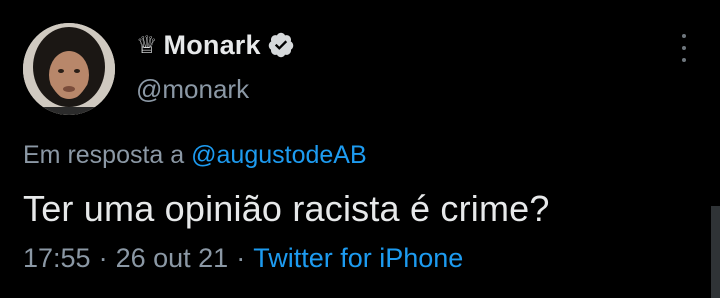  What do you see at coordinates (147, 45) in the screenshot?
I see `crown-icon: ♕` at bounding box center [147, 45].